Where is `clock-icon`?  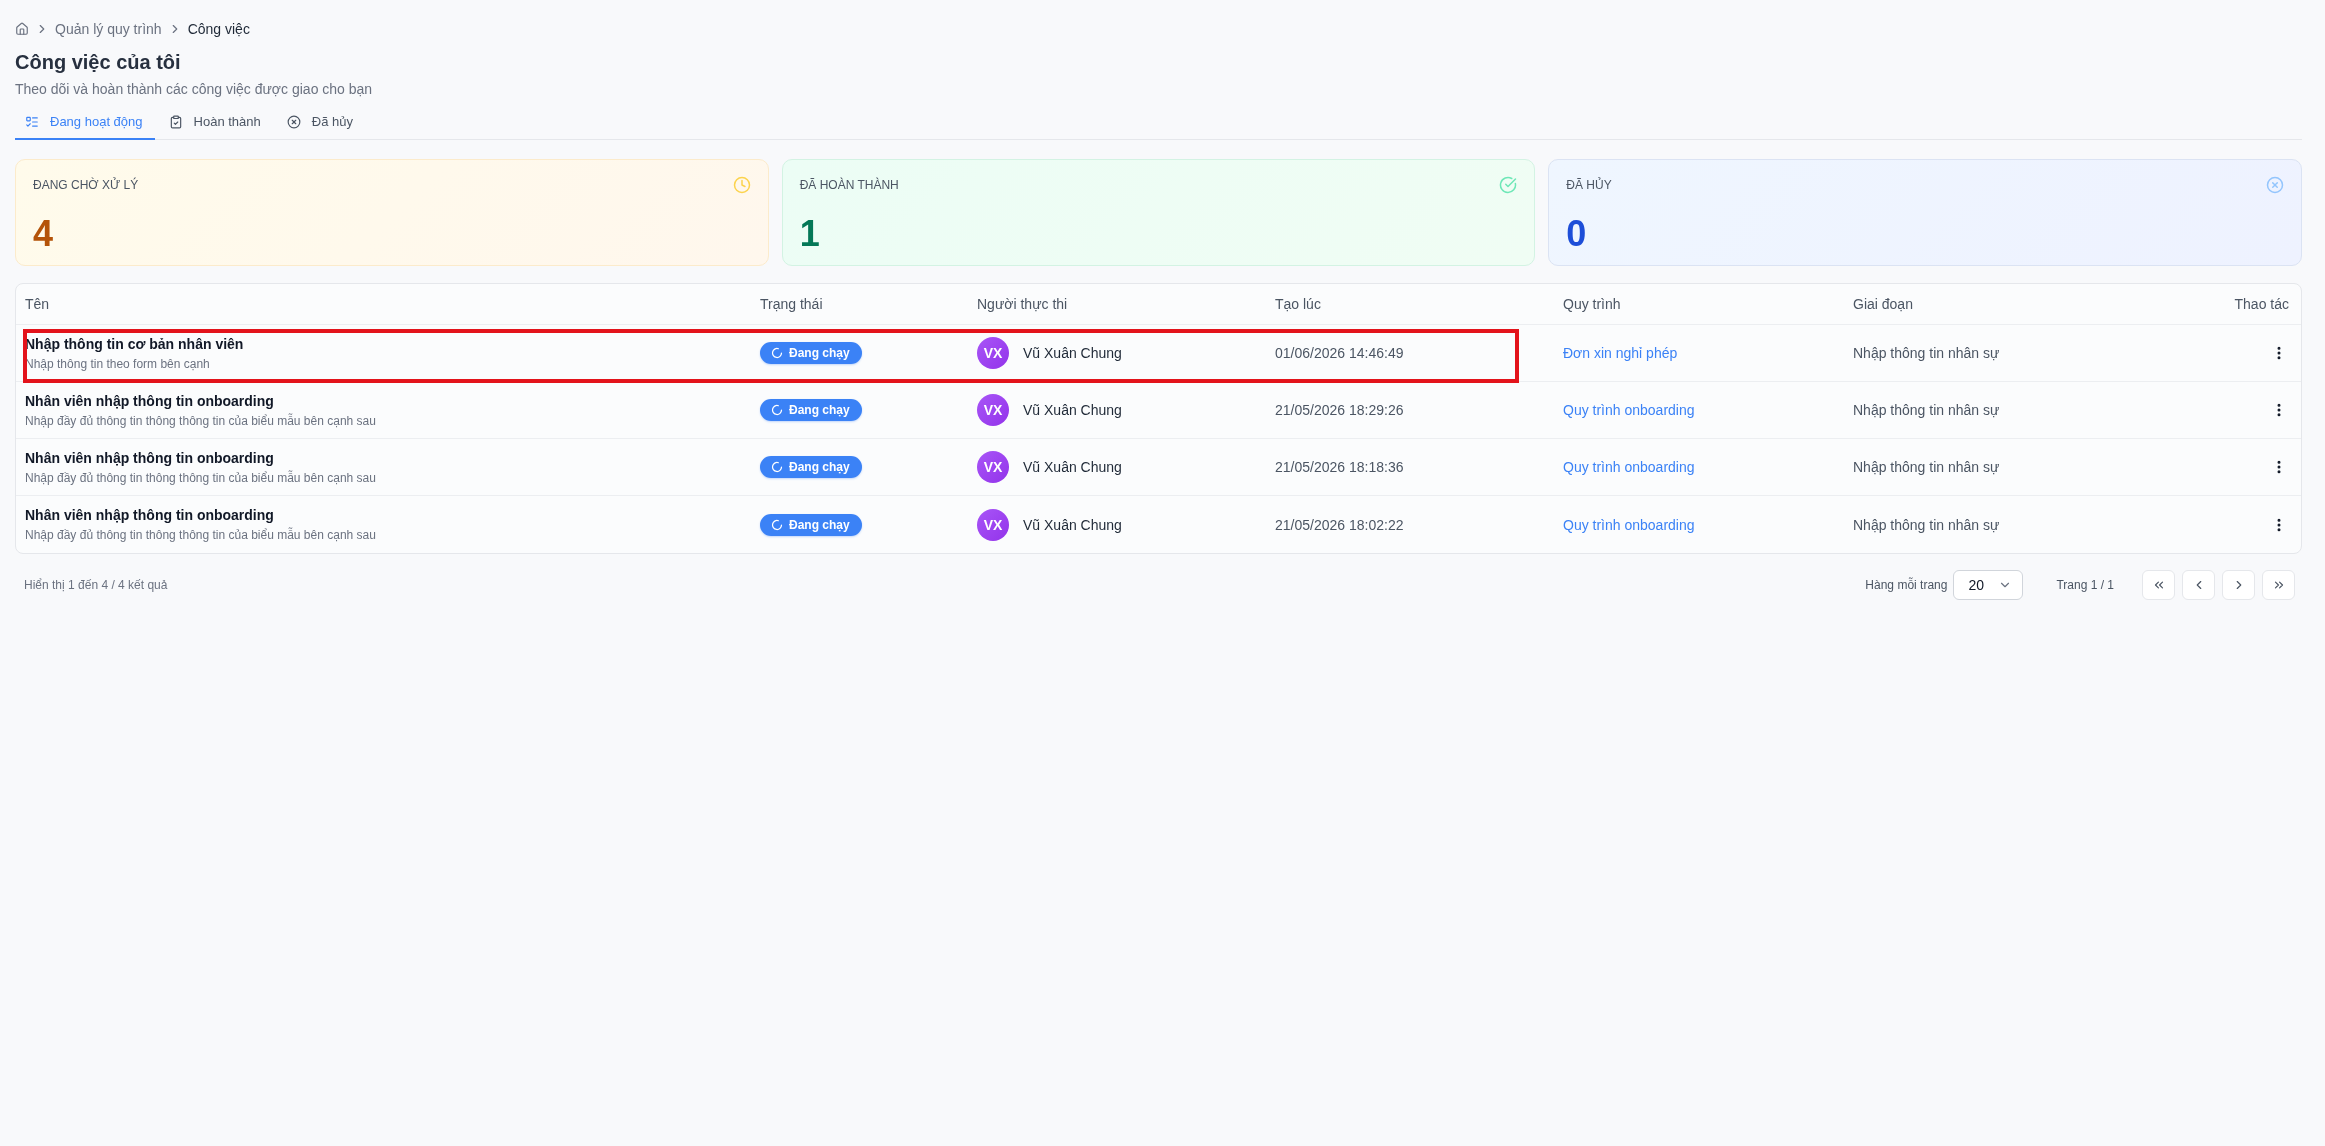
clock-icon is located at coordinates (741, 185).